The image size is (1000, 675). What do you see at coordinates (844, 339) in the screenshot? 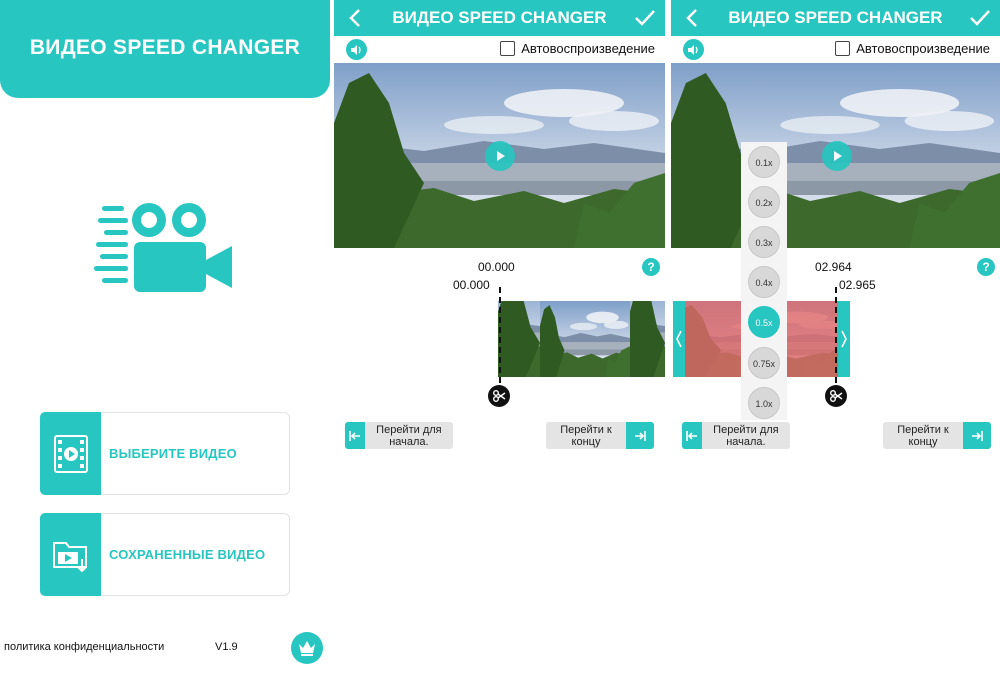
I see `range-handle-right` at bounding box center [844, 339].